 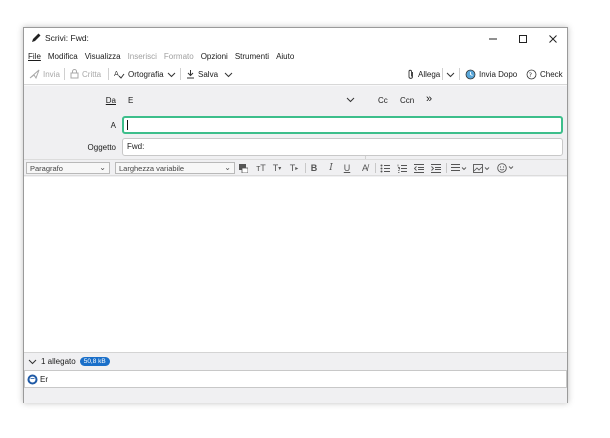 I want to click on attach-button: Allega, so click(x=423, y=74).